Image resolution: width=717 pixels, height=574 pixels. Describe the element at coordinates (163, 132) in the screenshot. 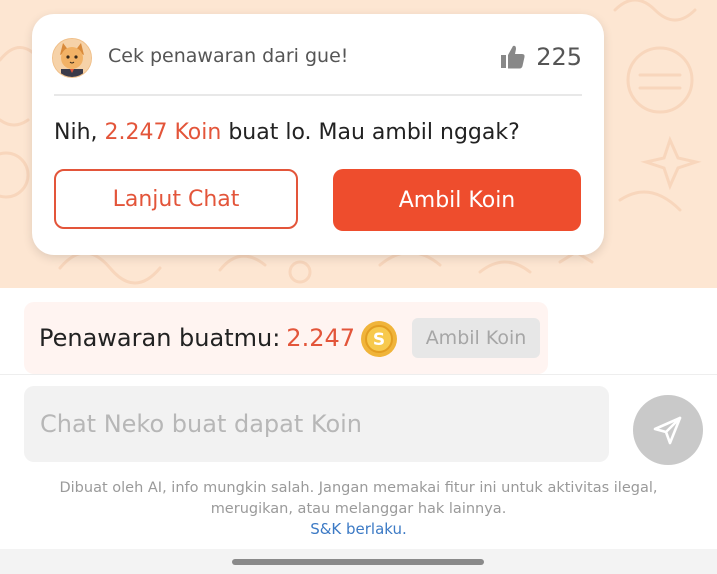

I see `offer-message-amount: 2.247 Koin` at that location.